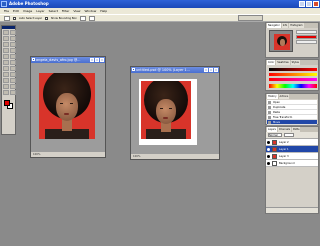 Image resolution: width=320 pixels, height=246 pixels. Describe the element at coordinates (292, 96) in the screenshot. I see `history-tabs: History Actions` at that location.